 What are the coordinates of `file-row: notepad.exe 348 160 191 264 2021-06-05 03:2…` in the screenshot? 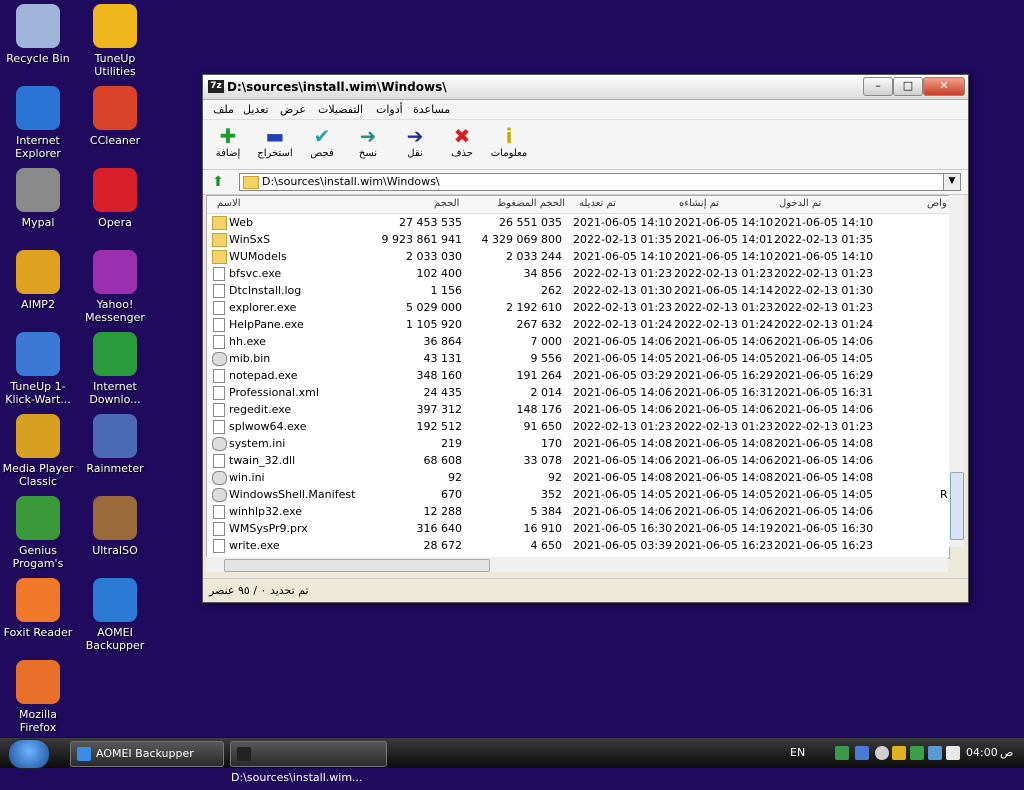 It's located at (578, 375).